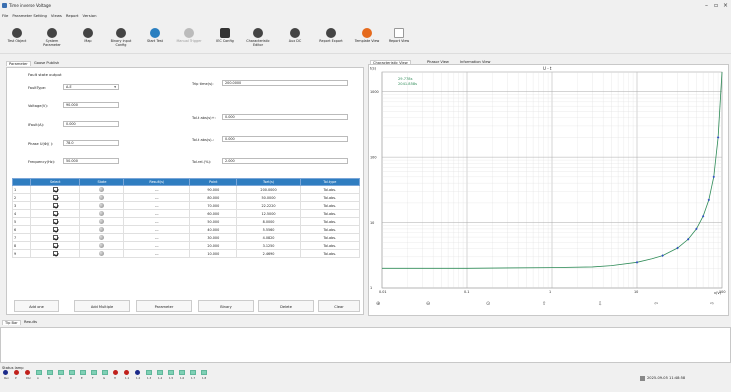  Describe the element at coordinates (268, 182) in the screenshot. I see `col-tset: Tset(s)` at that location.